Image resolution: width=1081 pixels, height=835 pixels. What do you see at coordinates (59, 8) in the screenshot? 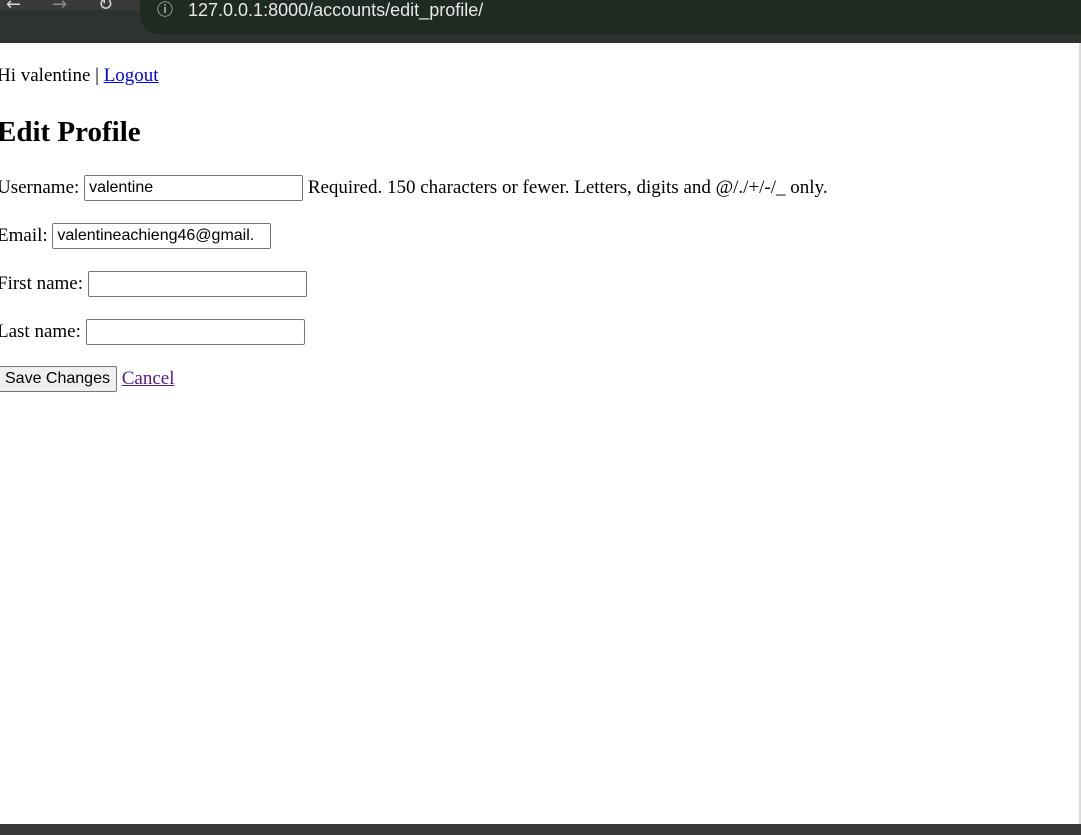
I see `forward-icon: →` at bounding box center [59, 8].